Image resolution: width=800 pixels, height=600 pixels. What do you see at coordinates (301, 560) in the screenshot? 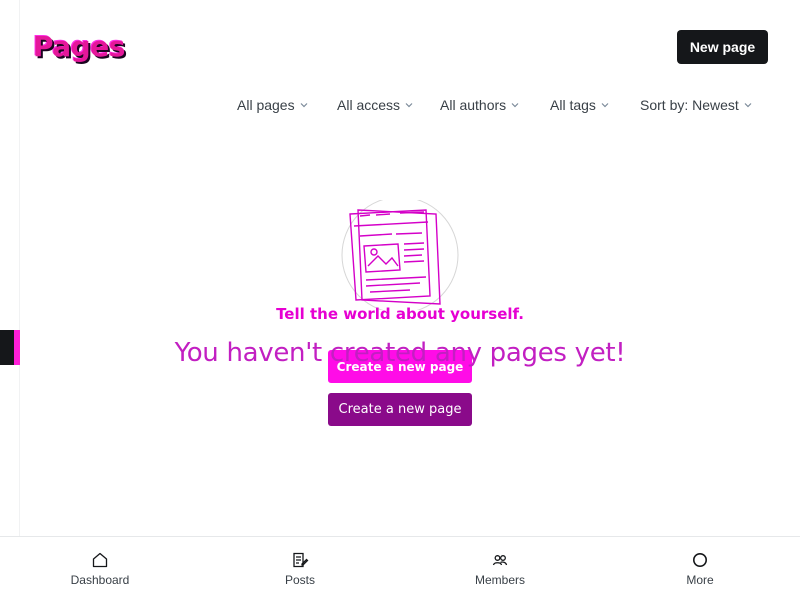
I see `posts-icon` at bounding box center [301, 560].